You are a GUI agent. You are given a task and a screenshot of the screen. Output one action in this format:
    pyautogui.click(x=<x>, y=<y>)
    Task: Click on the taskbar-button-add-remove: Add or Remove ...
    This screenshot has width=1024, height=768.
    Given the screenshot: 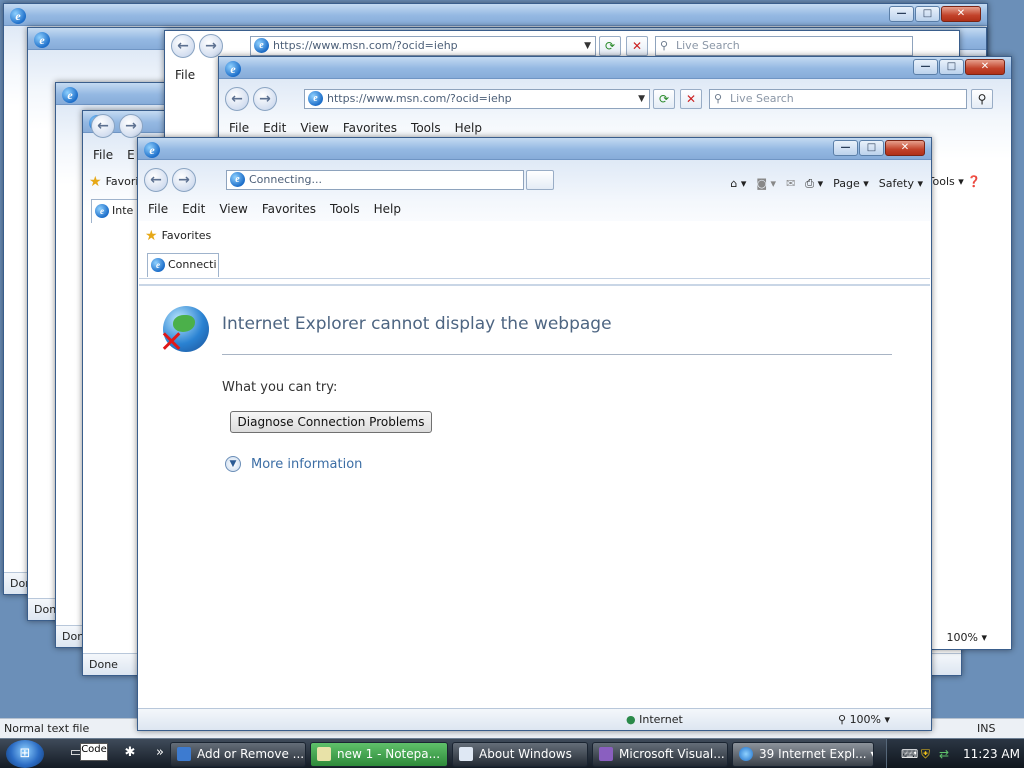 What is the action you would take?
    pyautogui.click(x=238, y=754)
    